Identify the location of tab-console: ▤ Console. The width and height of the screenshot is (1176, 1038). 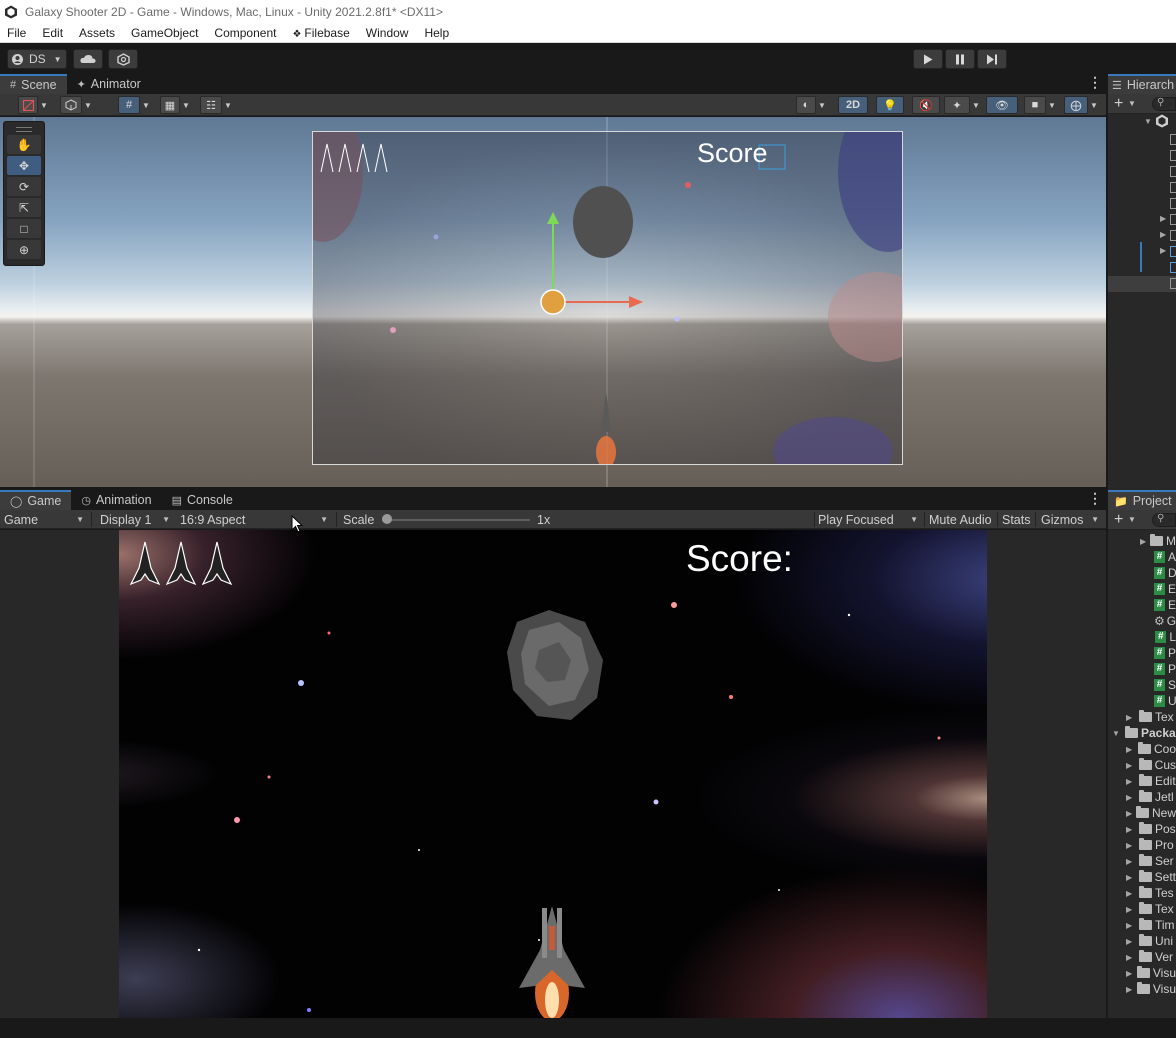
(202, 500).